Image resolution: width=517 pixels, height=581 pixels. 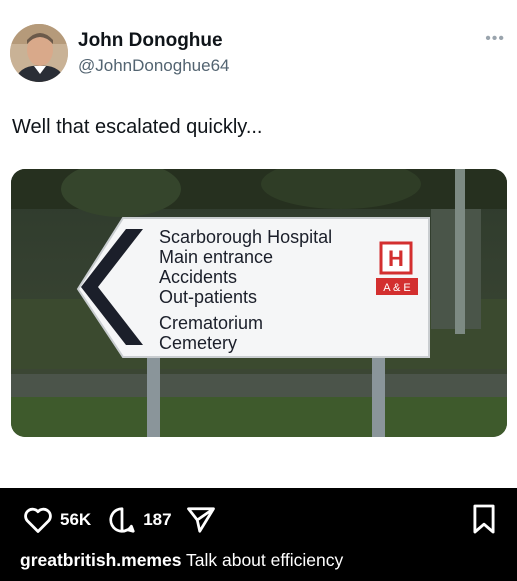 What do you see at coordinates (139, 520) in the screenshot?
I see `comment-button: 187` at bounding box center [139, 520].